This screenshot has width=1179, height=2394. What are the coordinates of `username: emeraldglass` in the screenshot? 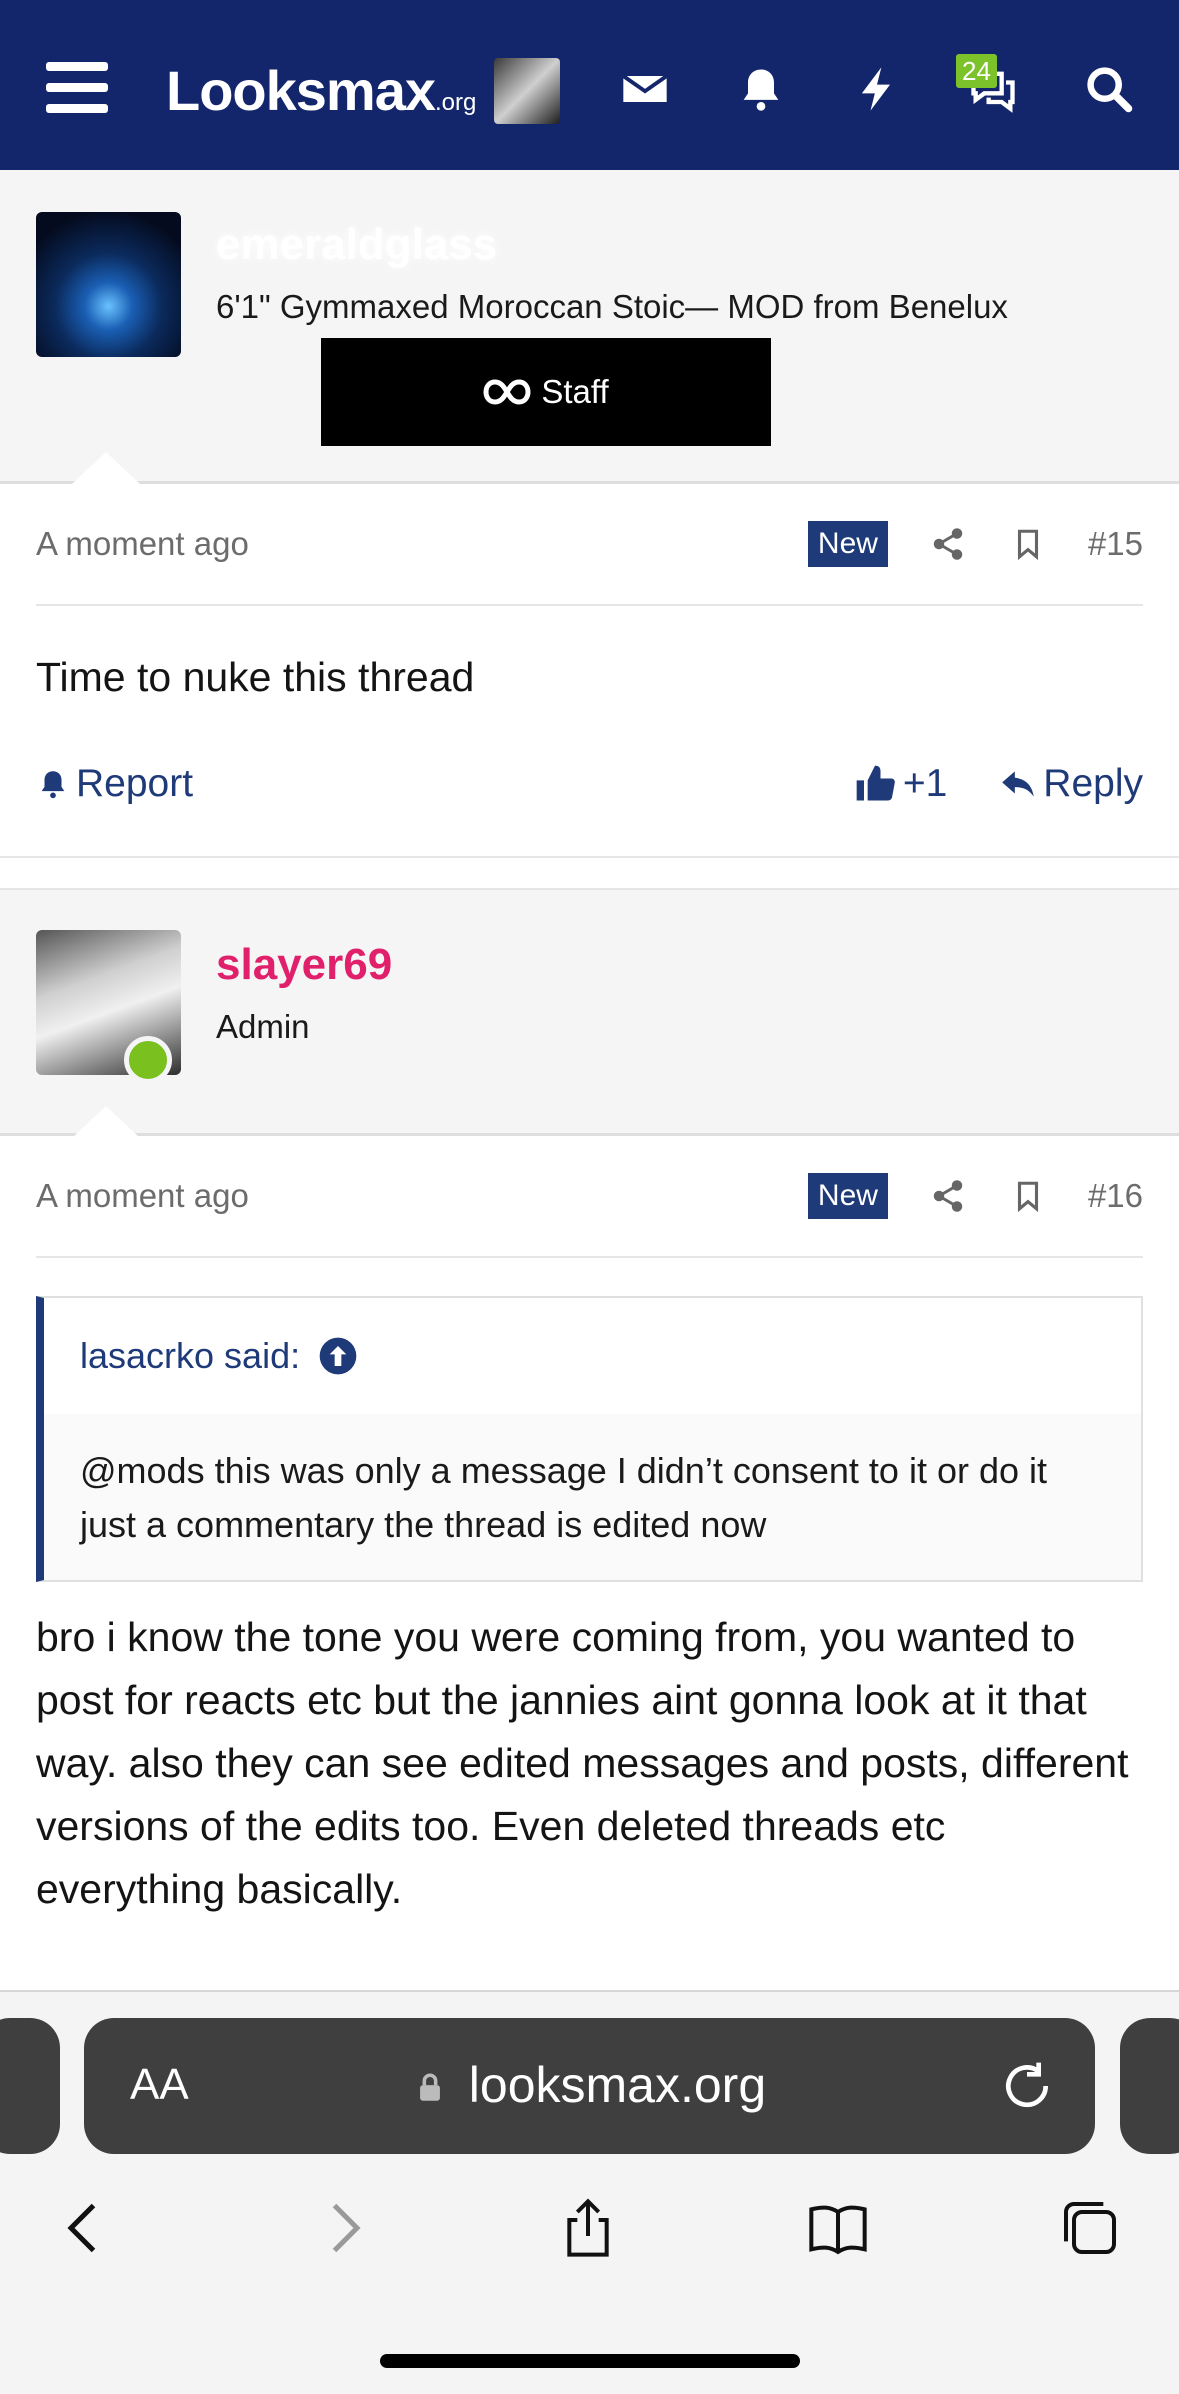 It's located at (356, 245).